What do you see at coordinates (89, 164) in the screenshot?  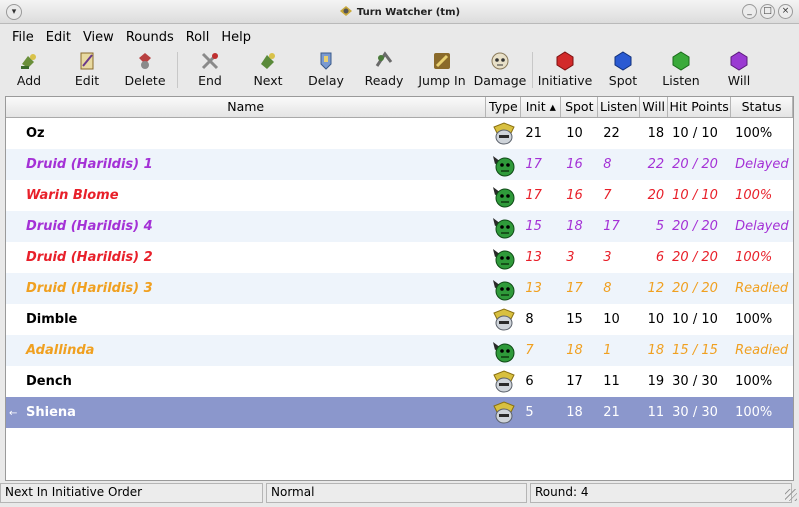 I see `row-name: Druid (Harildis) 1` at bounding box center [89, 164].